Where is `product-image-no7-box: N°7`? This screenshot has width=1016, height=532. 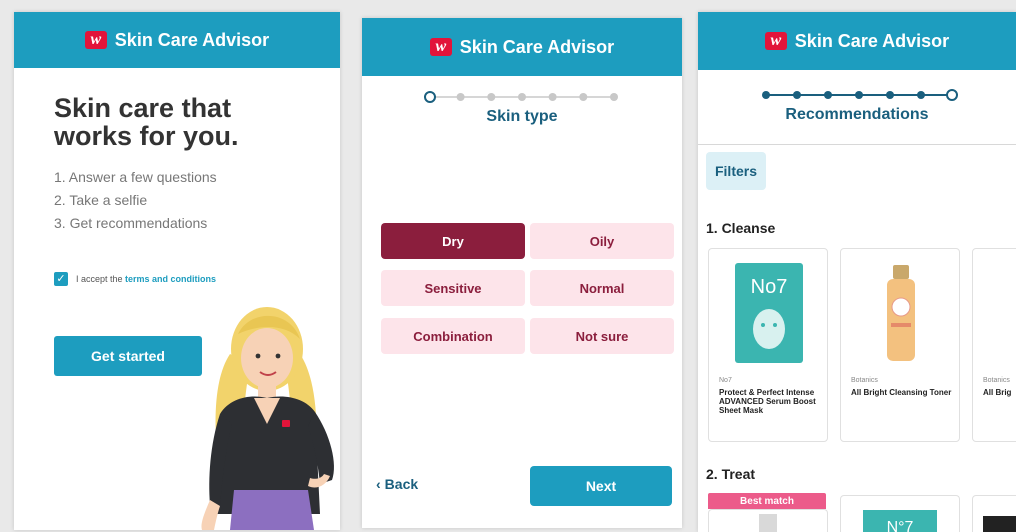 product-image-no7-box: N°7 is located at coordinates (900, 521).